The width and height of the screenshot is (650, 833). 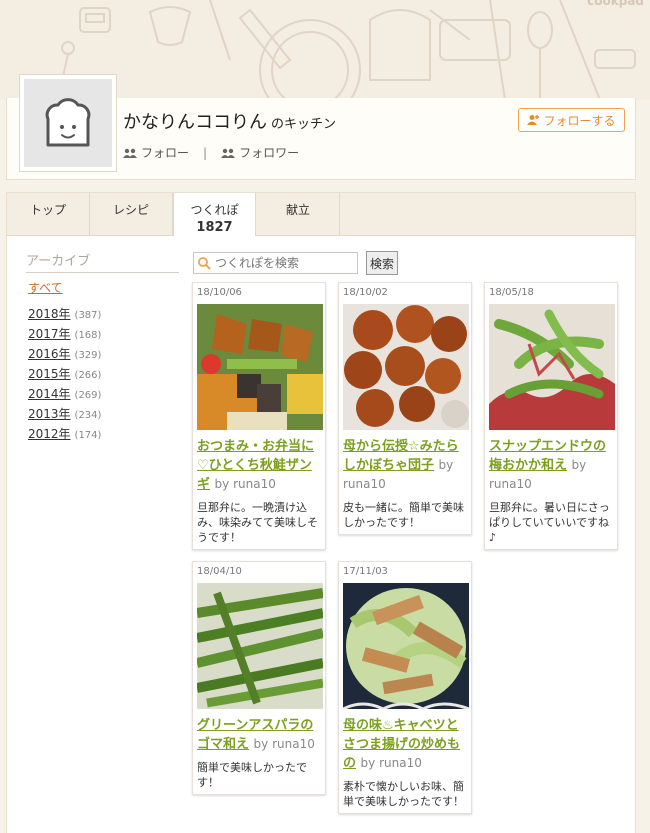 What do you see at coordinates (214, 227) in the screenshot?
I see `tab-count: 1827` at bounding box center [214, 227].